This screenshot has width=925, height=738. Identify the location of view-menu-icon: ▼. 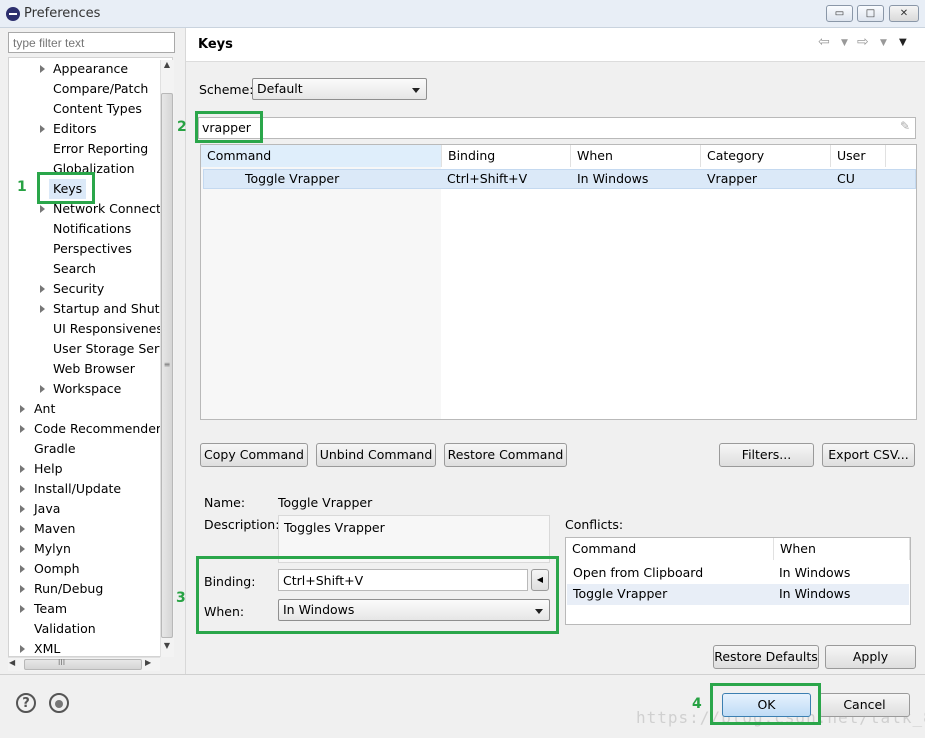
(903, 42).